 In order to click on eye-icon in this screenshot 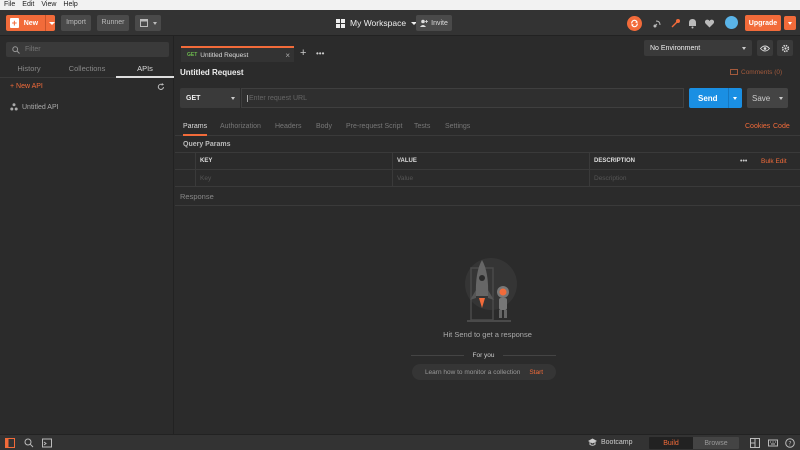, I will do `click(765, 48)`.